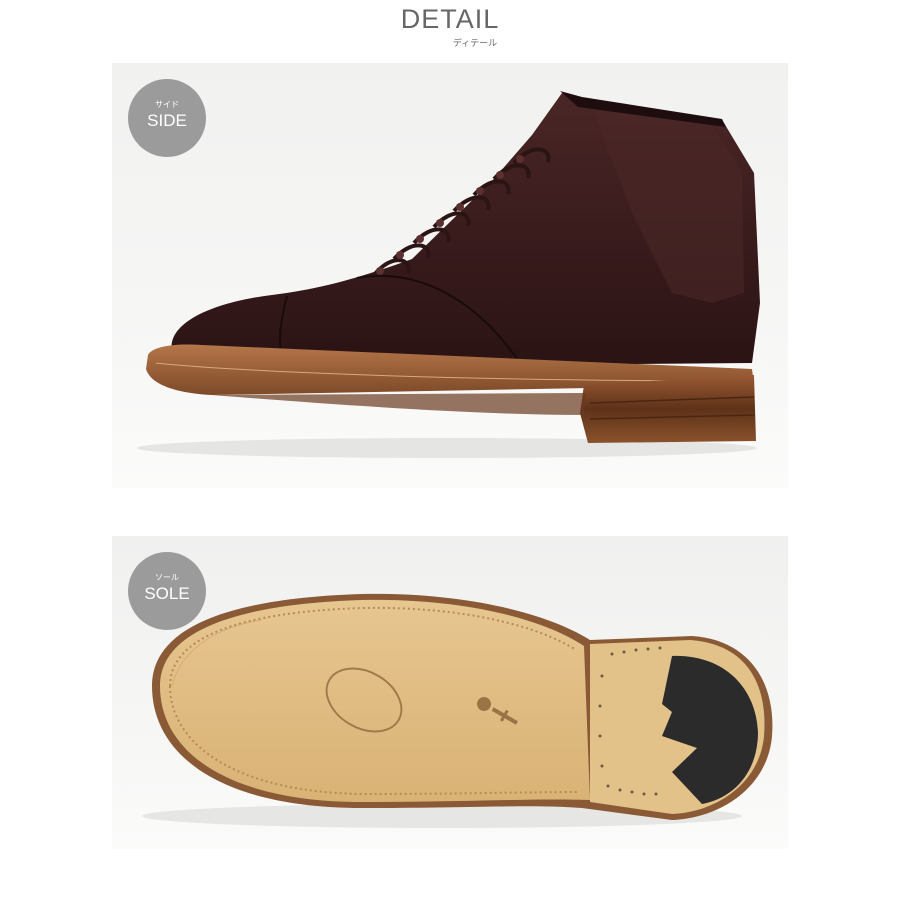  I want to click on side-badge-small-label: サイド, so click(167, 104).